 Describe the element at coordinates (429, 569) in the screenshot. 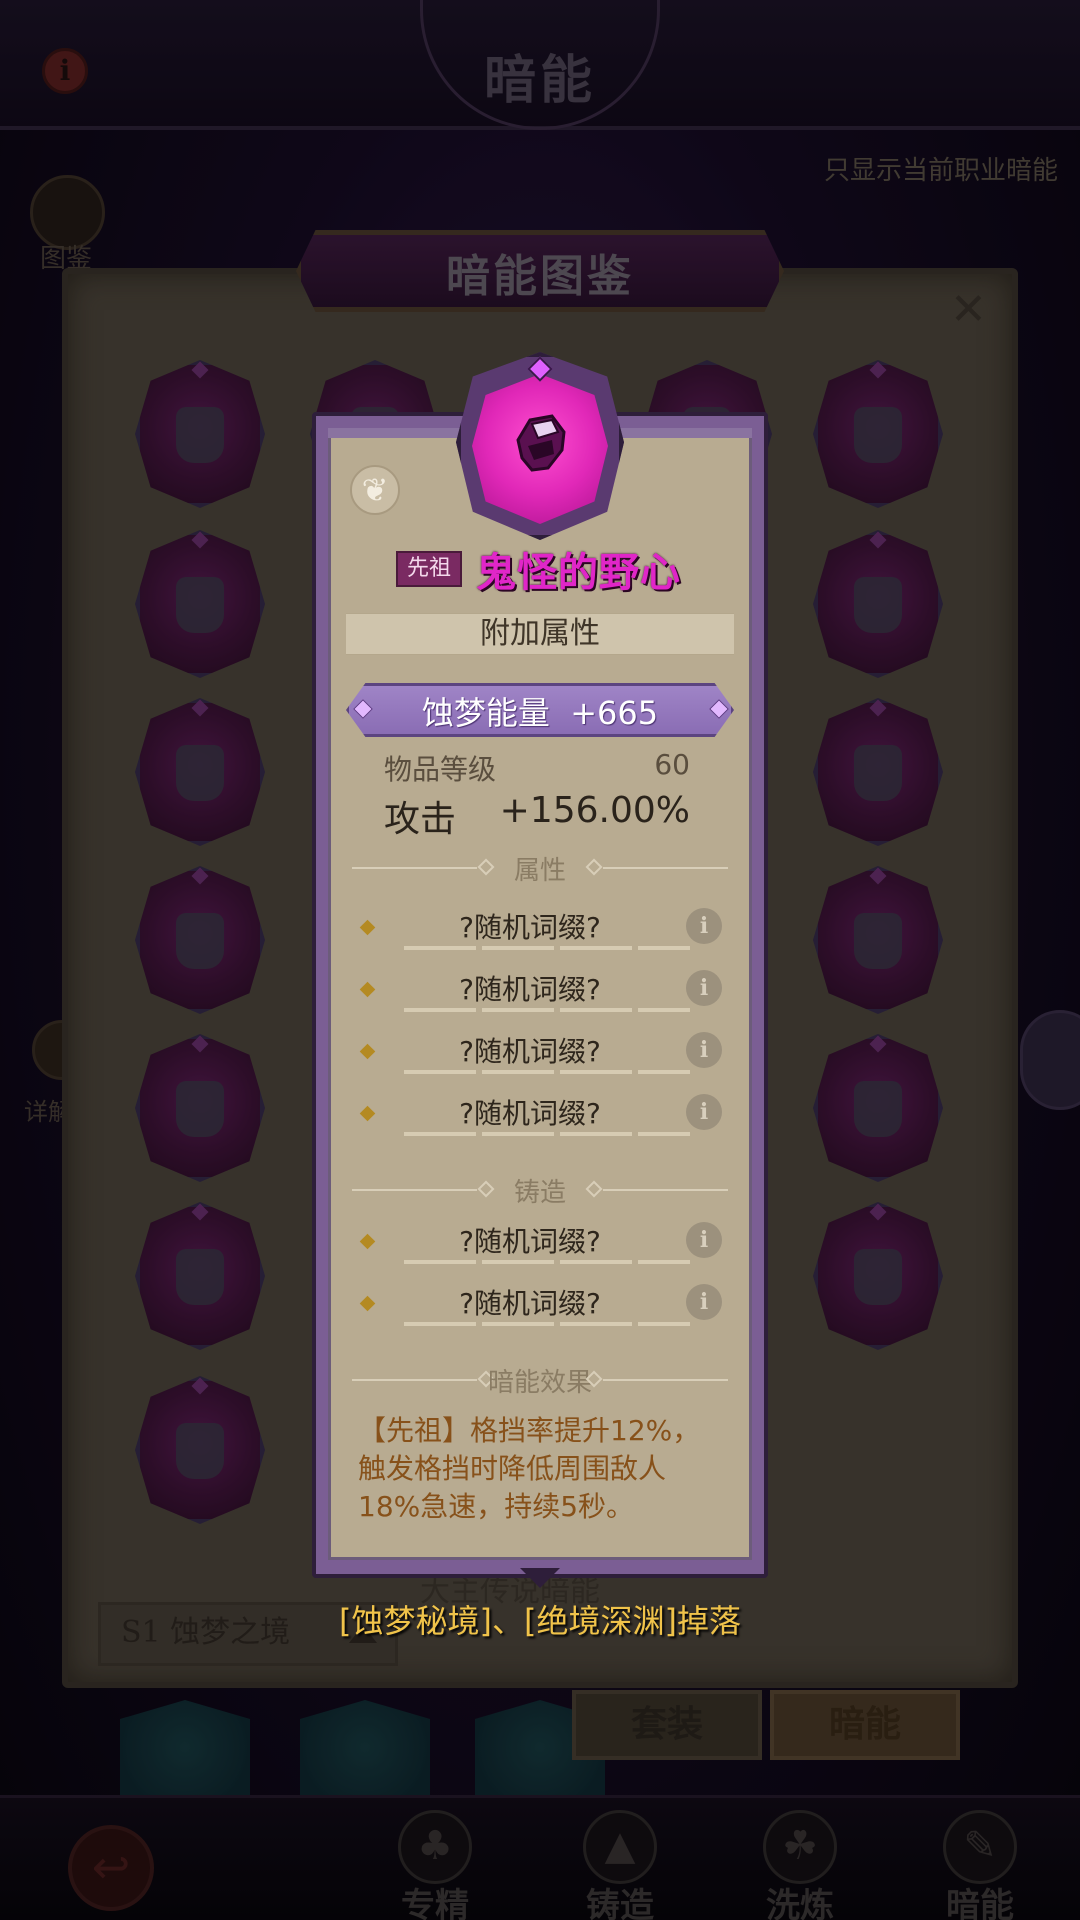

I see `rarity-badge: 先祖` at that location.